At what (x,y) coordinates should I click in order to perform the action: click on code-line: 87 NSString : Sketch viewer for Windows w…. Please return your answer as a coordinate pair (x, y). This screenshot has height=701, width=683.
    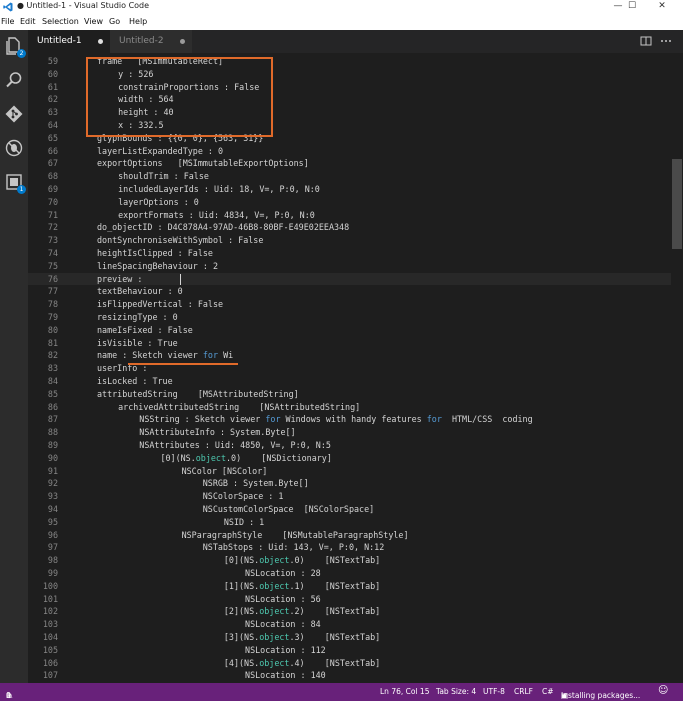
    Looking at the image, I should click on (349, 419).